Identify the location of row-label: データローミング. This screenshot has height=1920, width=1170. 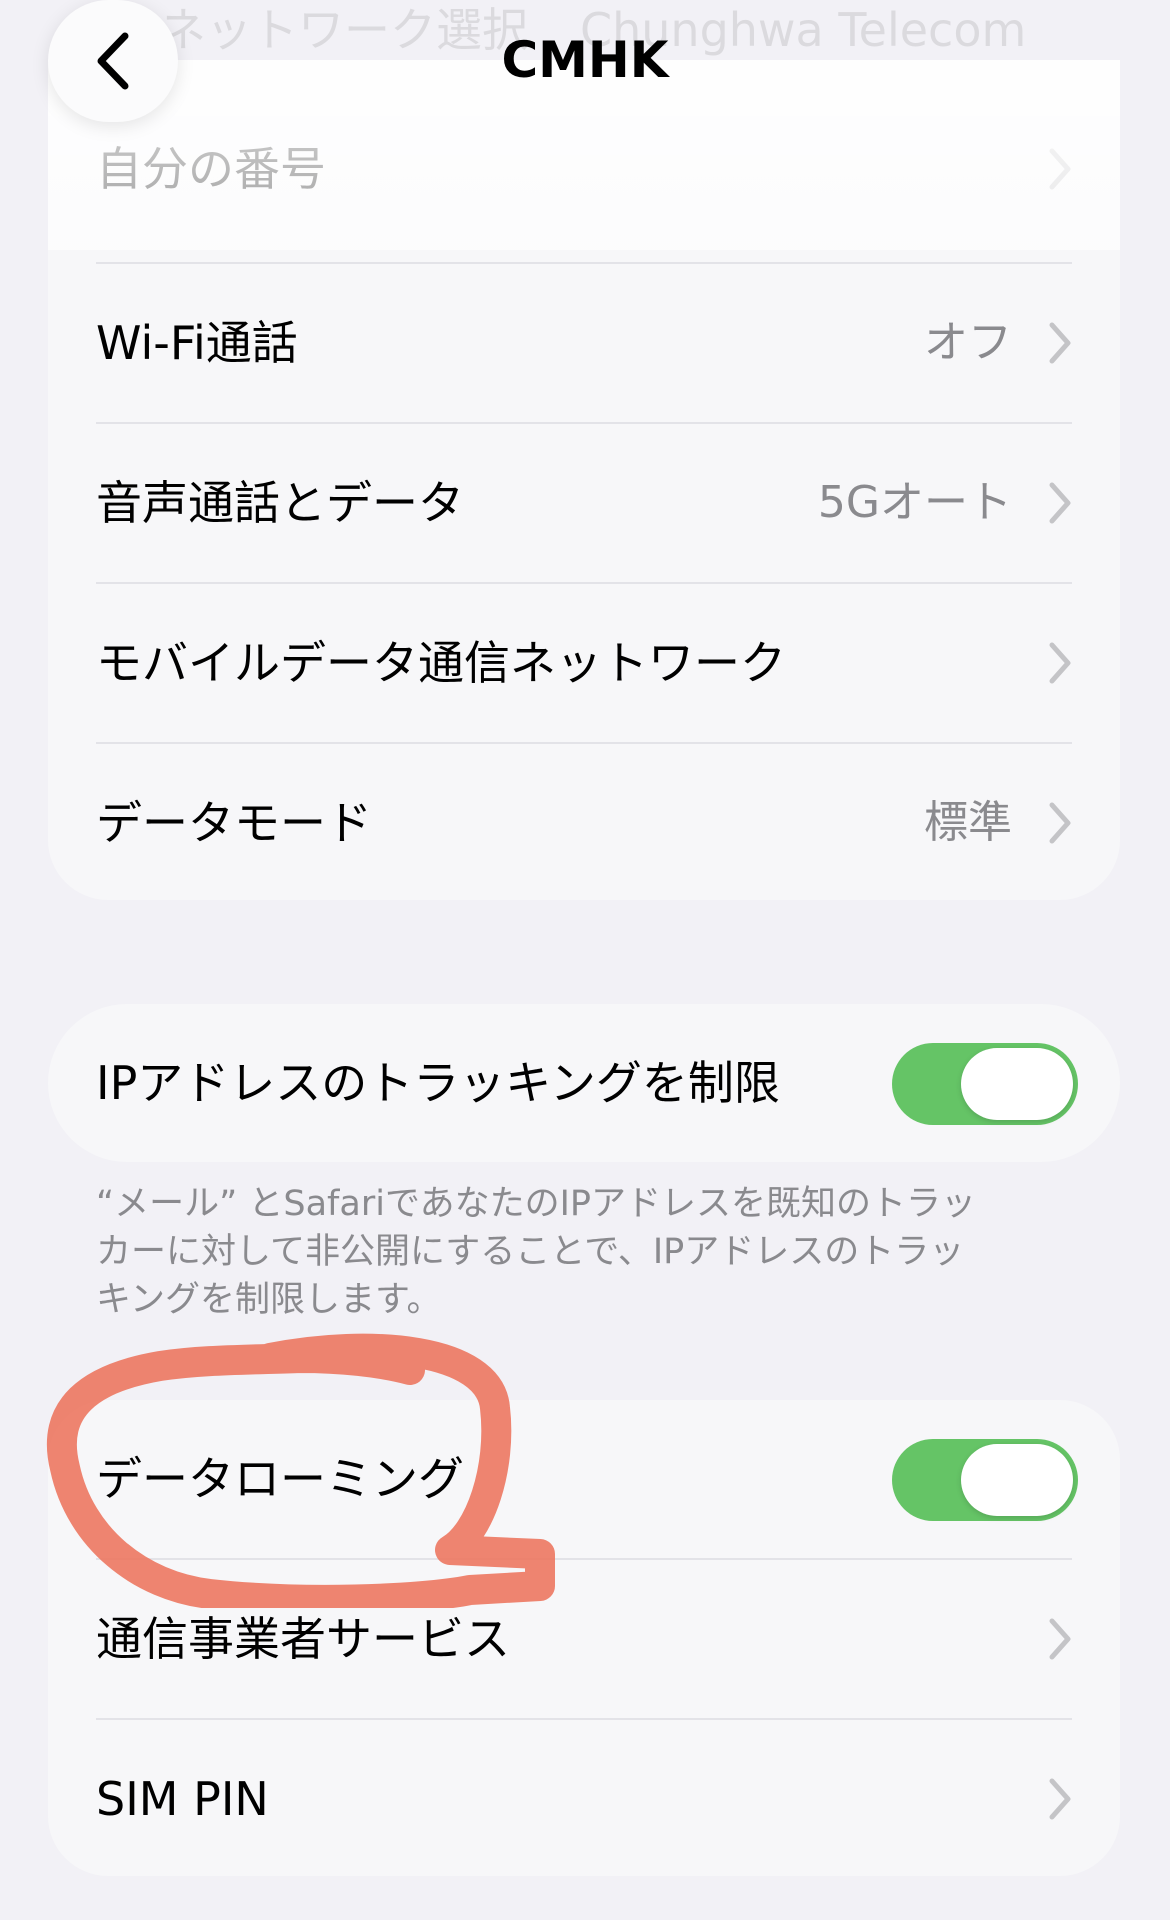
(280, 1479).